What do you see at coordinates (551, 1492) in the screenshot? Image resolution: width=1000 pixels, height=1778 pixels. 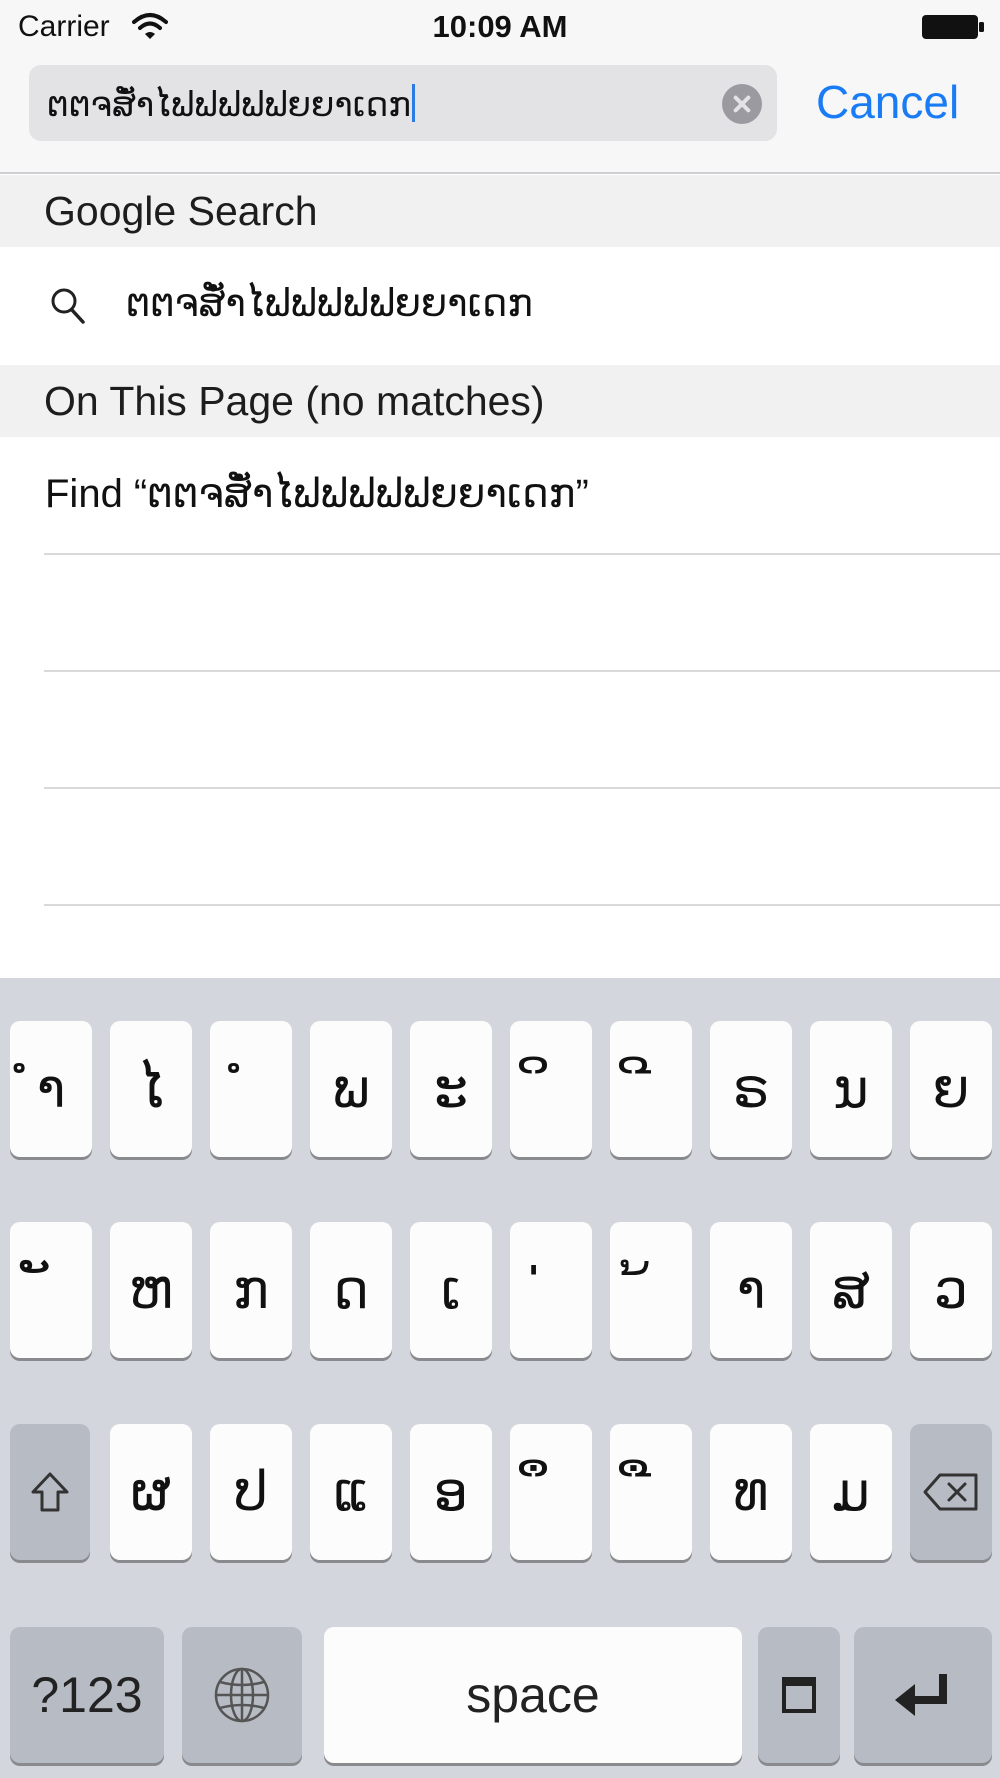 I see `key: ຶ` at bounding box center [551, 1492].